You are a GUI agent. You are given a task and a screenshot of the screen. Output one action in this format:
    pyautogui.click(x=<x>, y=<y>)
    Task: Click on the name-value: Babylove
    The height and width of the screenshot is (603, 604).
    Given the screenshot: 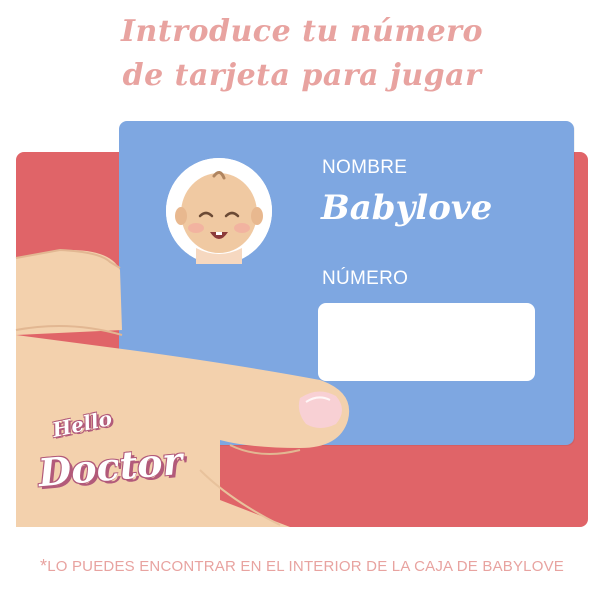 What is the action you would take?
    pyautogui.click(x=407, y=208)
    